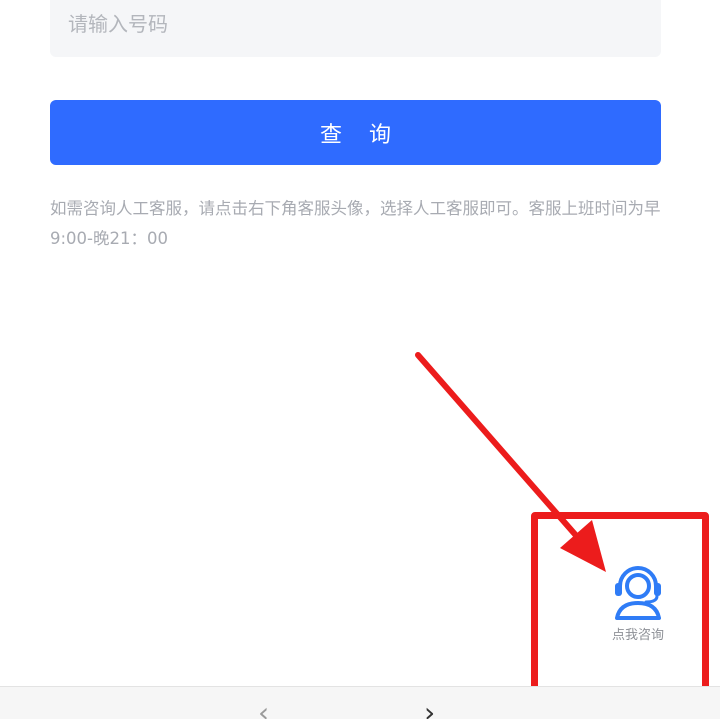 The width and height of the screenshot is (720, 719). What do you see at coordinates (355, 28) in the screenshot?
I see `phone-number-input` at bounding box center [355, 28].